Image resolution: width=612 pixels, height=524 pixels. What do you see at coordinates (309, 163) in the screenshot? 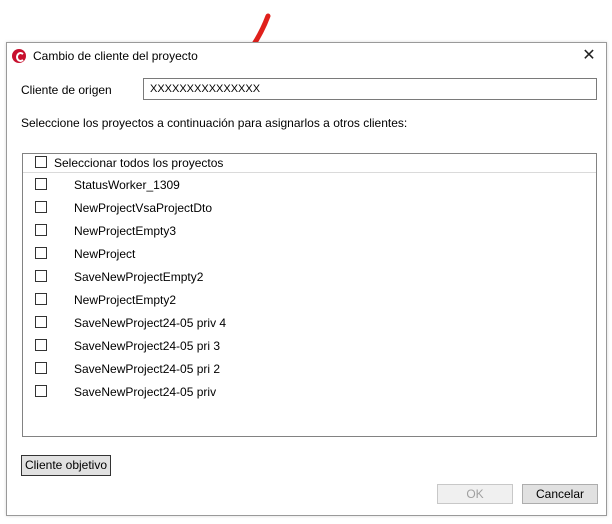
I see `list-header: Seleccionar todos los proyectos` at bounding box center [309, 163].